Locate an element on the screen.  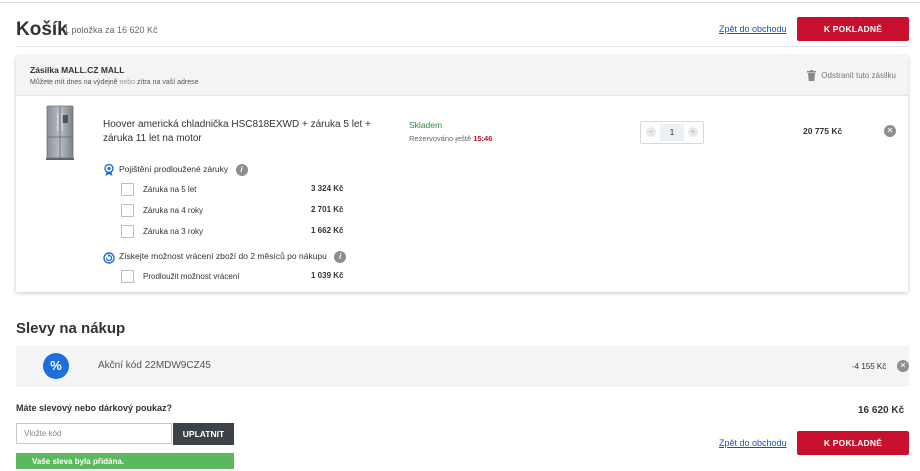
insurance-title: Pojištění prodloužené záruky is located at coordinates (174, 169).